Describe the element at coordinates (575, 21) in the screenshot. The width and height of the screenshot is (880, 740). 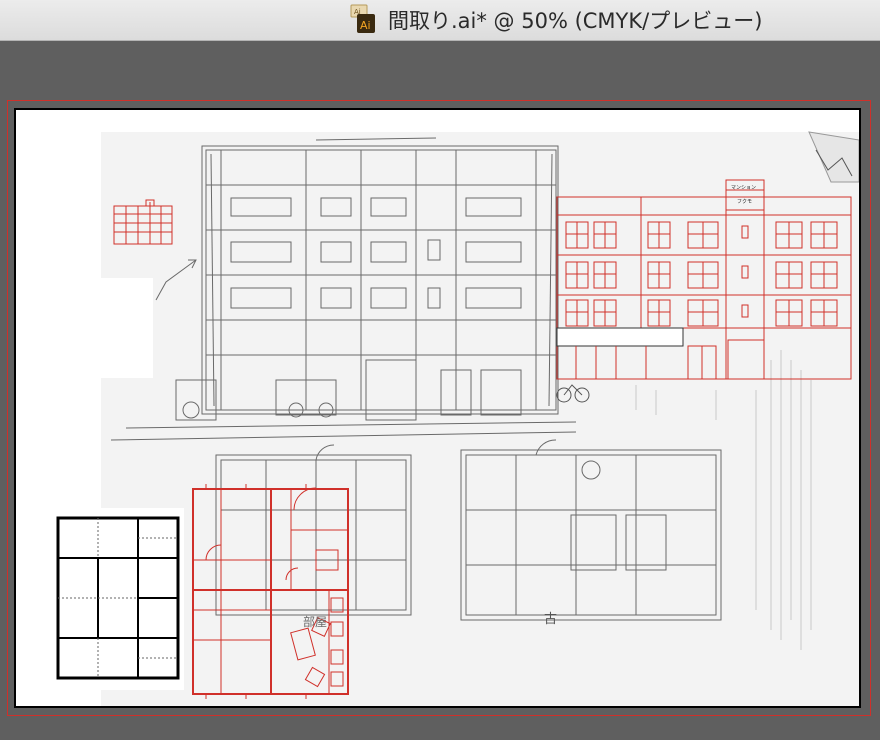
I see `window-title: 間取り.ai* @ 50% (CMYK/プレビュー)` at that location.